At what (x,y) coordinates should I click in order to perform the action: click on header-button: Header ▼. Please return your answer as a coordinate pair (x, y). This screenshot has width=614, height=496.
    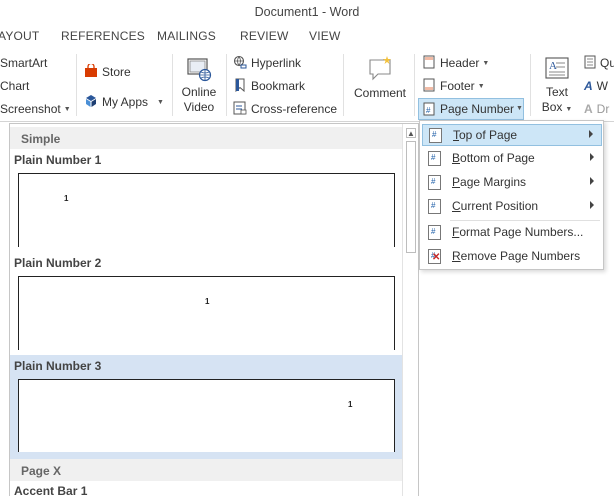
    Looking at the image, I should click on (455, 63).